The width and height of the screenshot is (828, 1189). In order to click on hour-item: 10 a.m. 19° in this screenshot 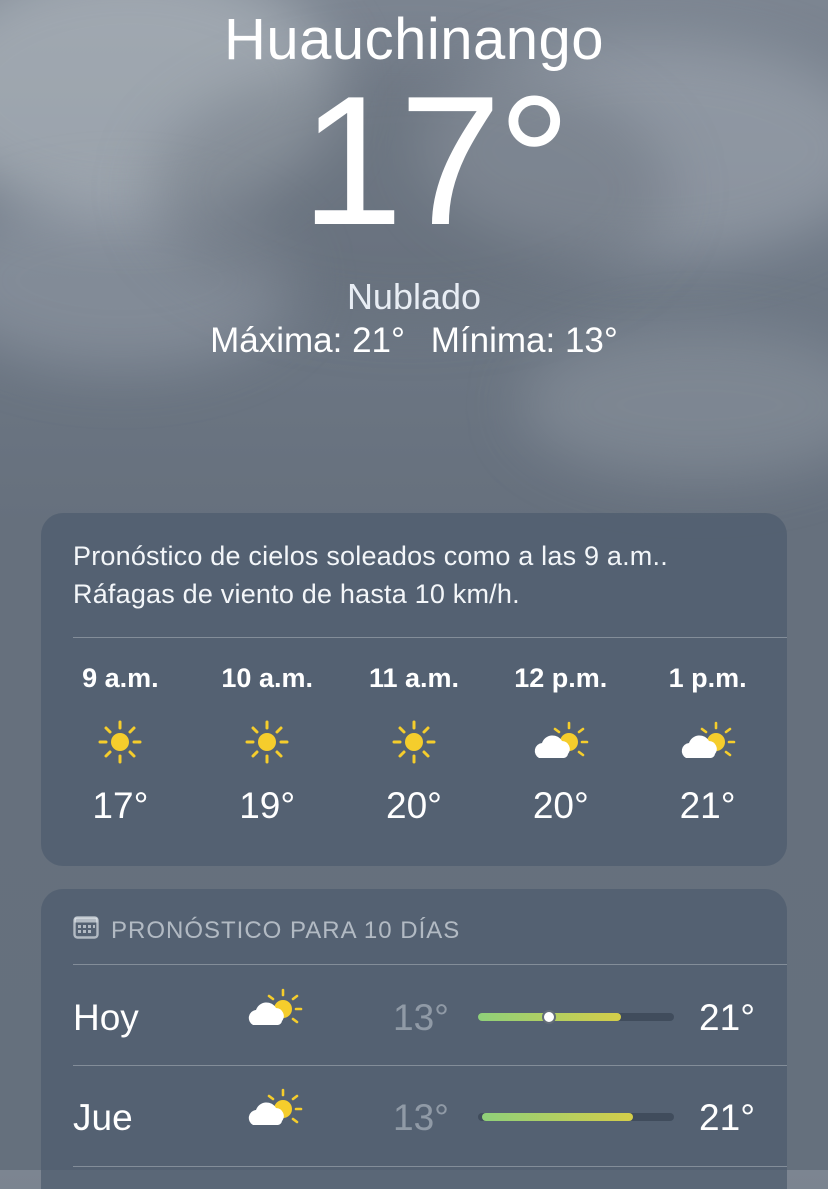, I will do `click(267, 745)`.